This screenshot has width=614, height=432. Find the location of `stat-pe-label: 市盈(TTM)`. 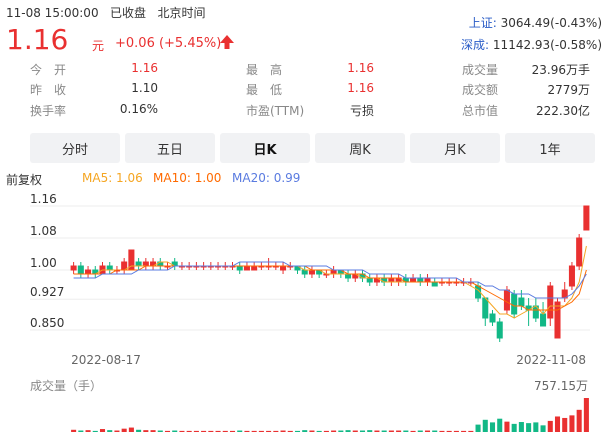

stat-pe-label: 市盈(TTM) is located at coordinates (275, 111).